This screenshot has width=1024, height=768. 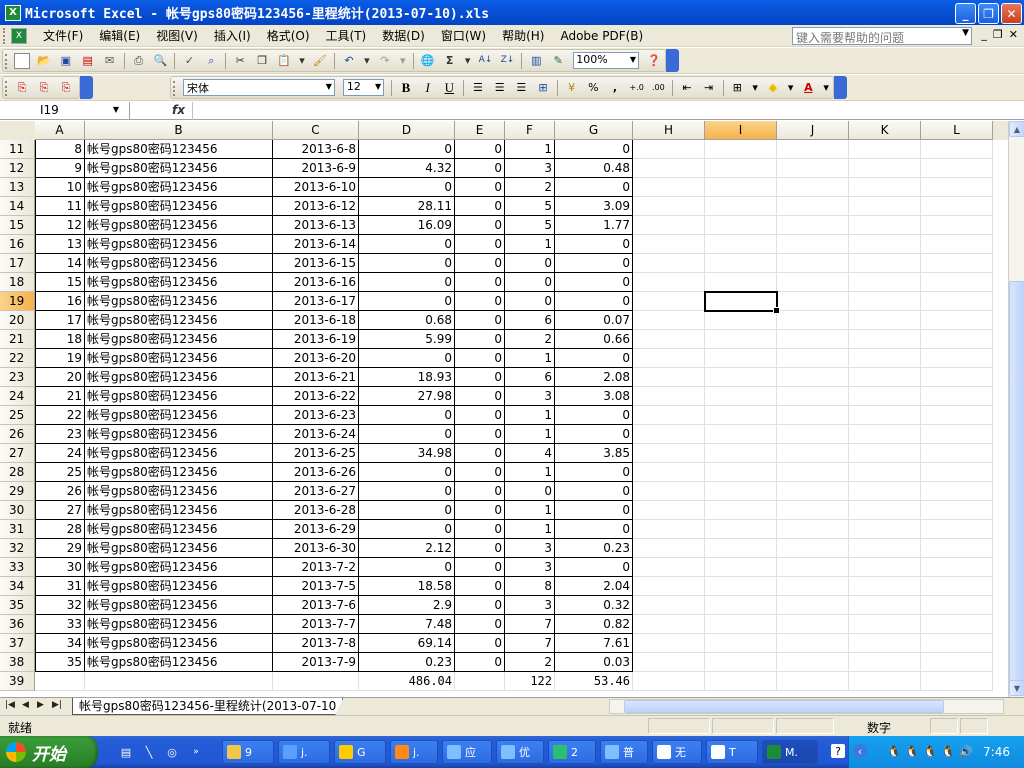 I want to click on taskbar-button: G, so click(x=360, y=752).